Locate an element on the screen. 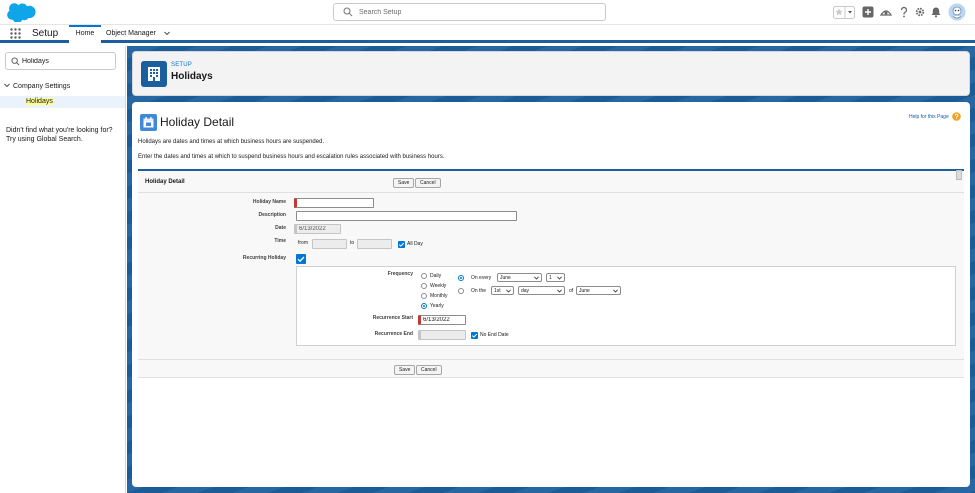  on-every-month-select: June is located at coordinates (519, 277).